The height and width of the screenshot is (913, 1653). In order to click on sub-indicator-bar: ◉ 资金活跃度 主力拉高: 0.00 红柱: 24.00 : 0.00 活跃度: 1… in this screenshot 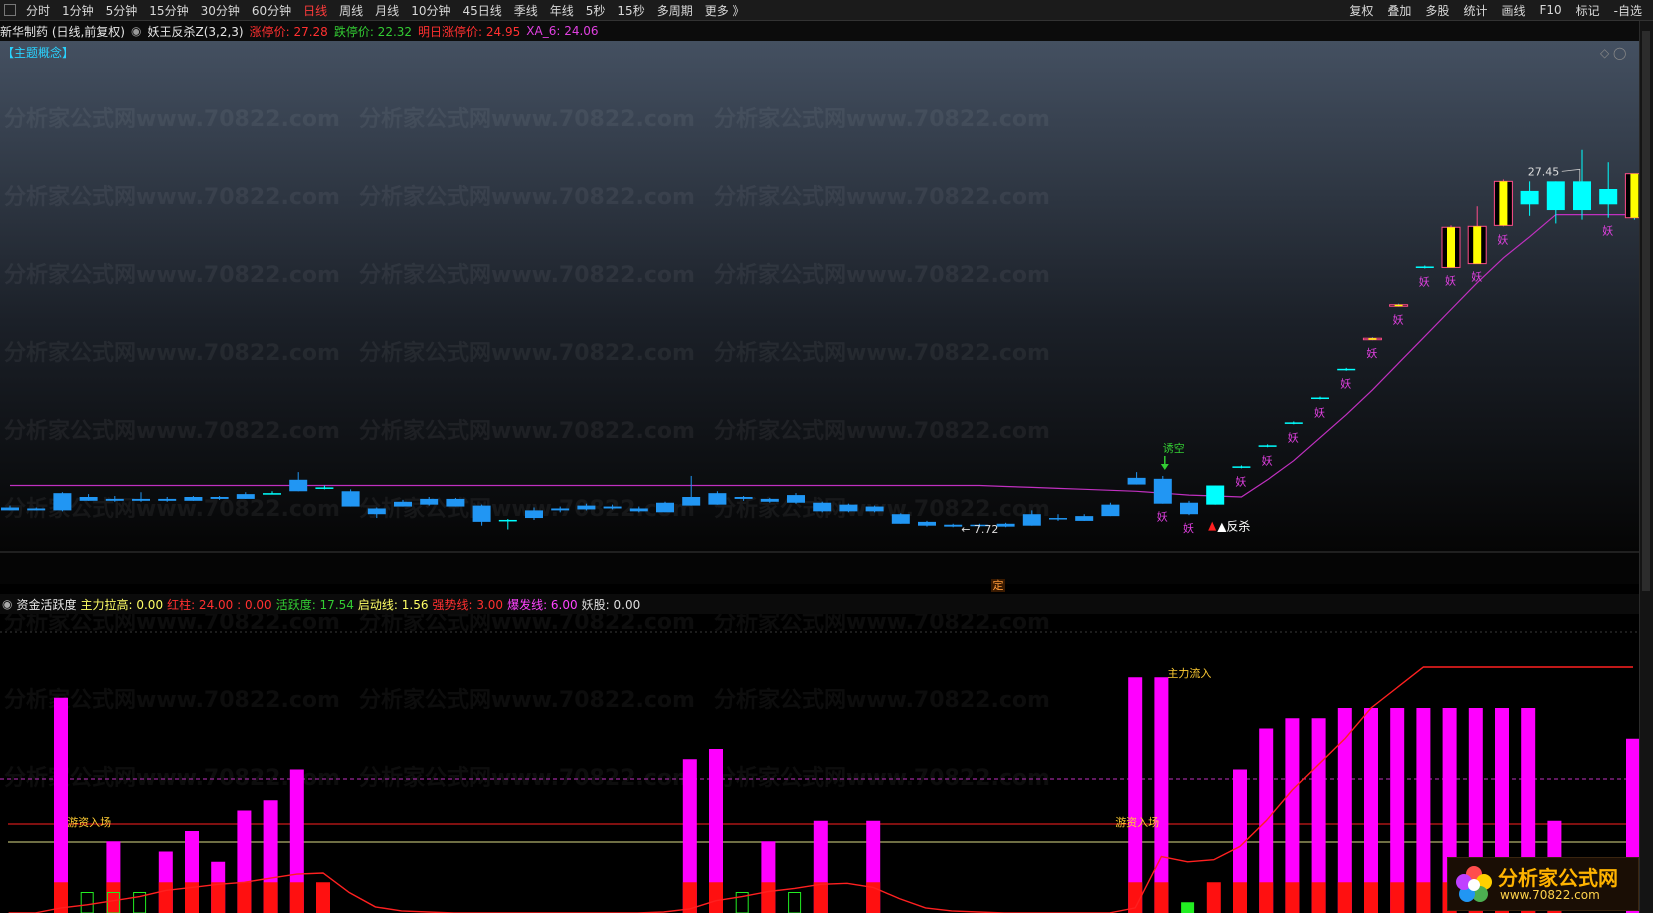, I will do `click(820, 604)`.